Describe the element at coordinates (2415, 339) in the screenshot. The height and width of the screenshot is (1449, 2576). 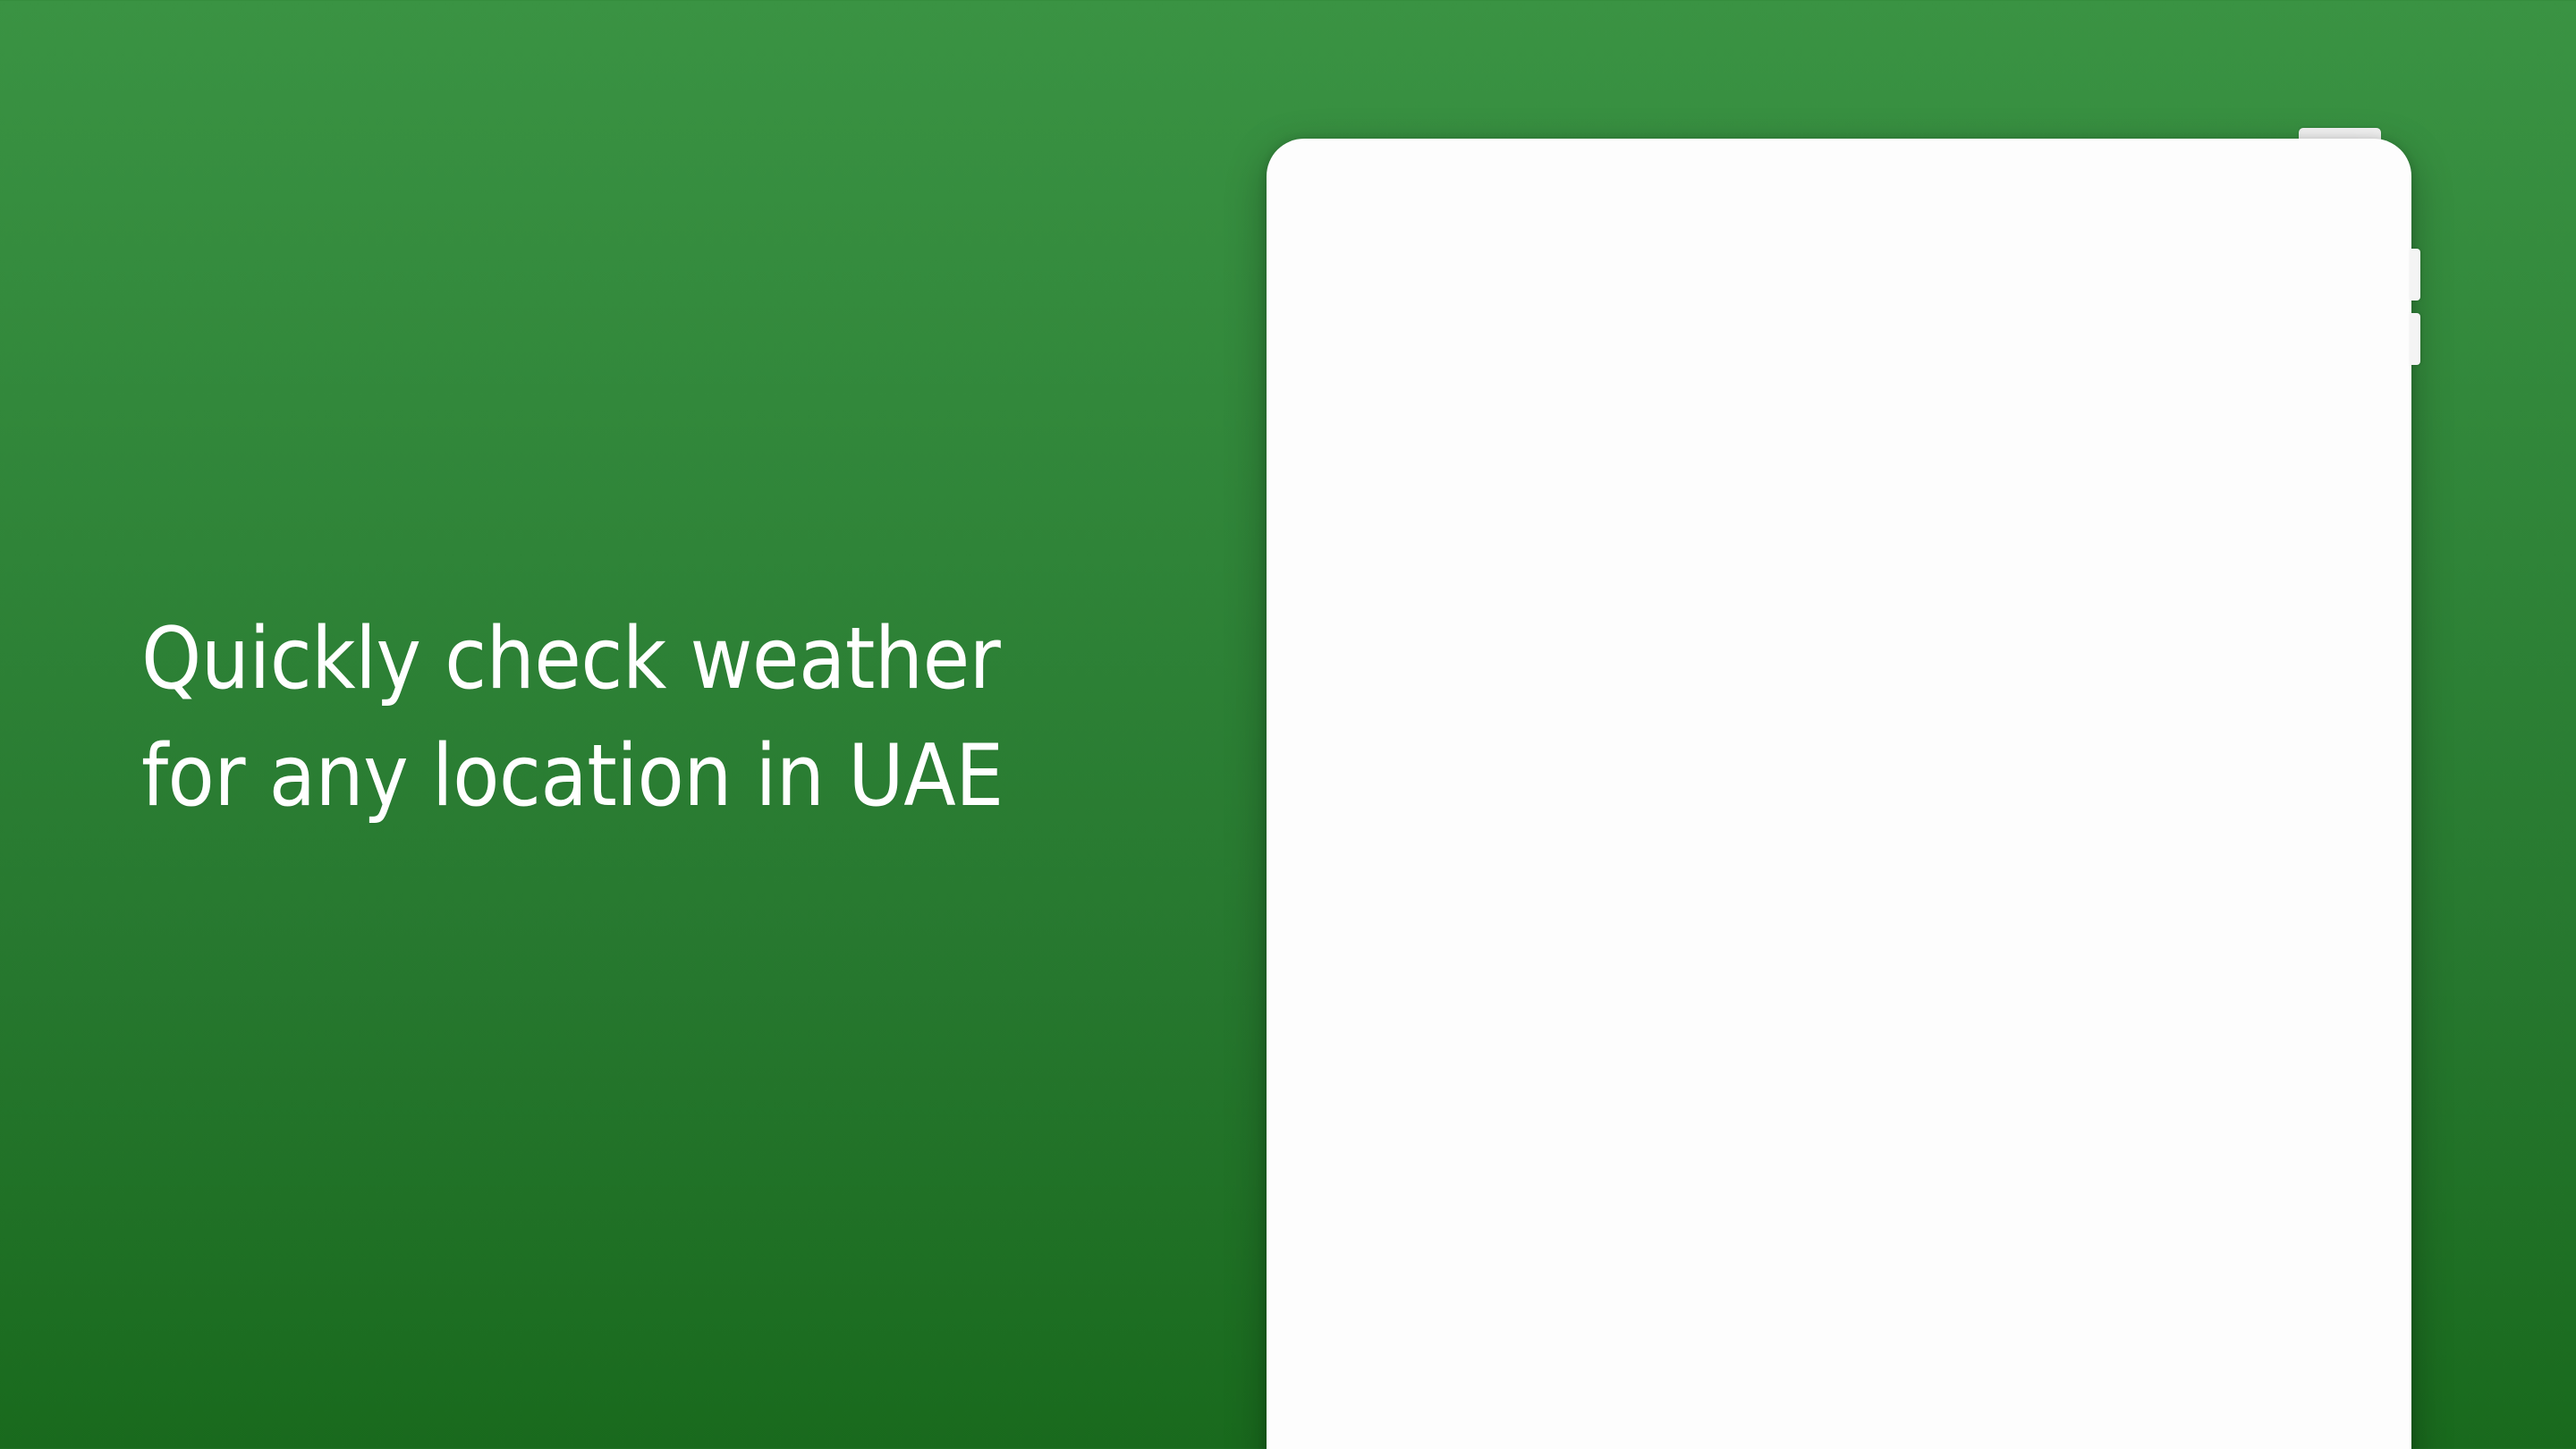
I see `device-volume-down-button` at that location.